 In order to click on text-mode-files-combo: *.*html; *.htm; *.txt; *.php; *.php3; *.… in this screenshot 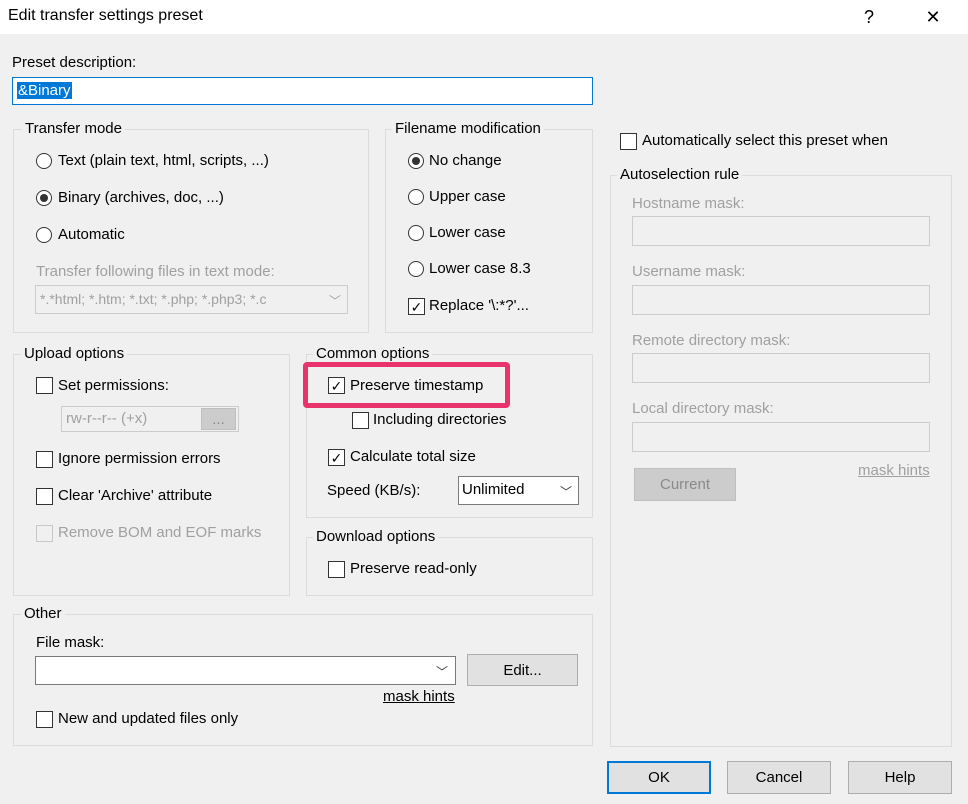, I will do `click(191, 299)`.